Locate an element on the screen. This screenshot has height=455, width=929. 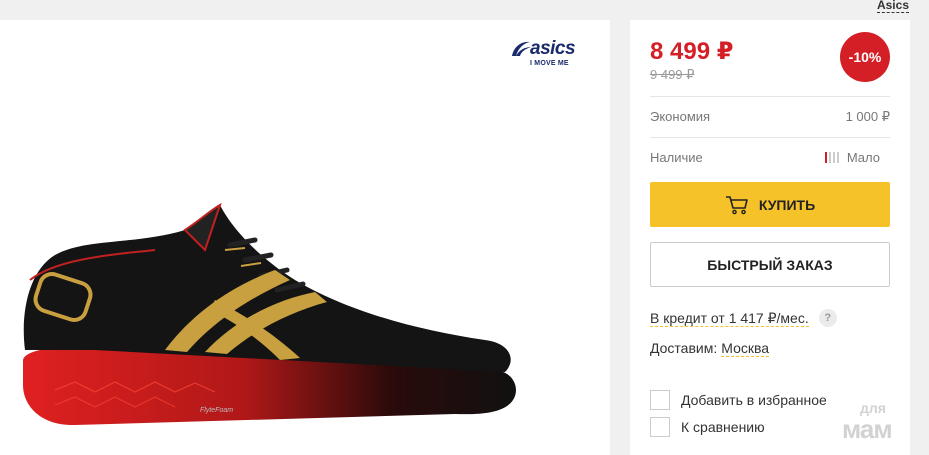
compare-option: К сравнению is located at coordinates (707, 427).